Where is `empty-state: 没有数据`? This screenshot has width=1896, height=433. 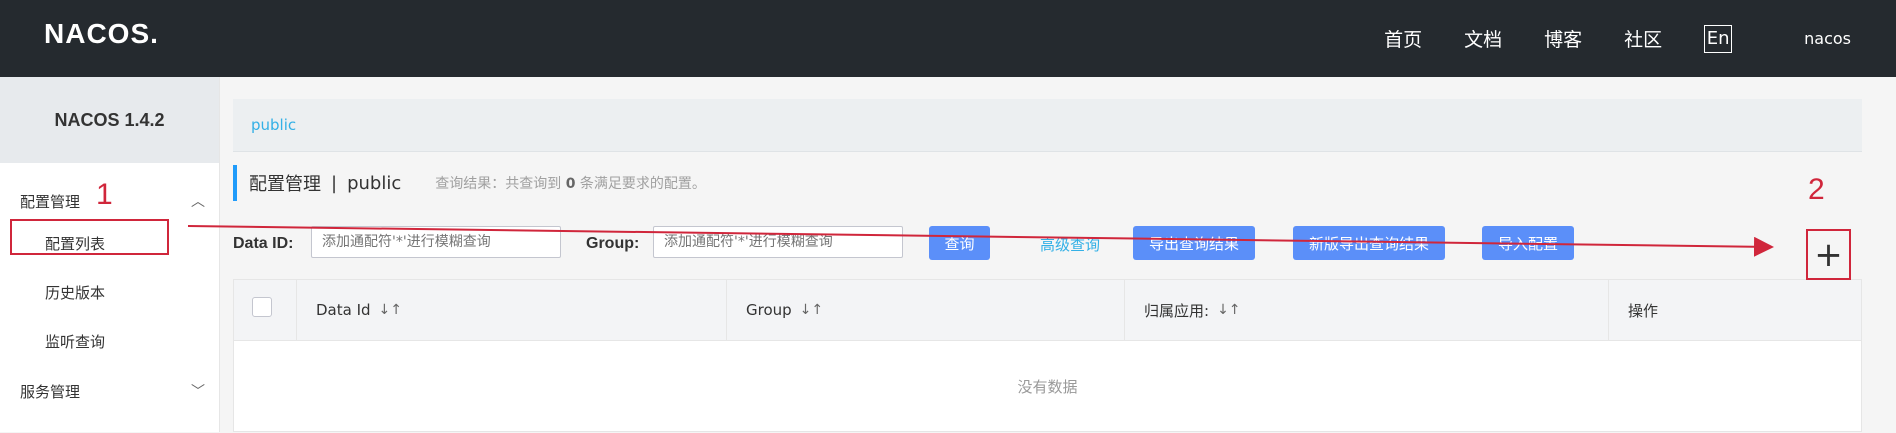 empty-state: 没有数据 is located at coordinates (1047, 387).